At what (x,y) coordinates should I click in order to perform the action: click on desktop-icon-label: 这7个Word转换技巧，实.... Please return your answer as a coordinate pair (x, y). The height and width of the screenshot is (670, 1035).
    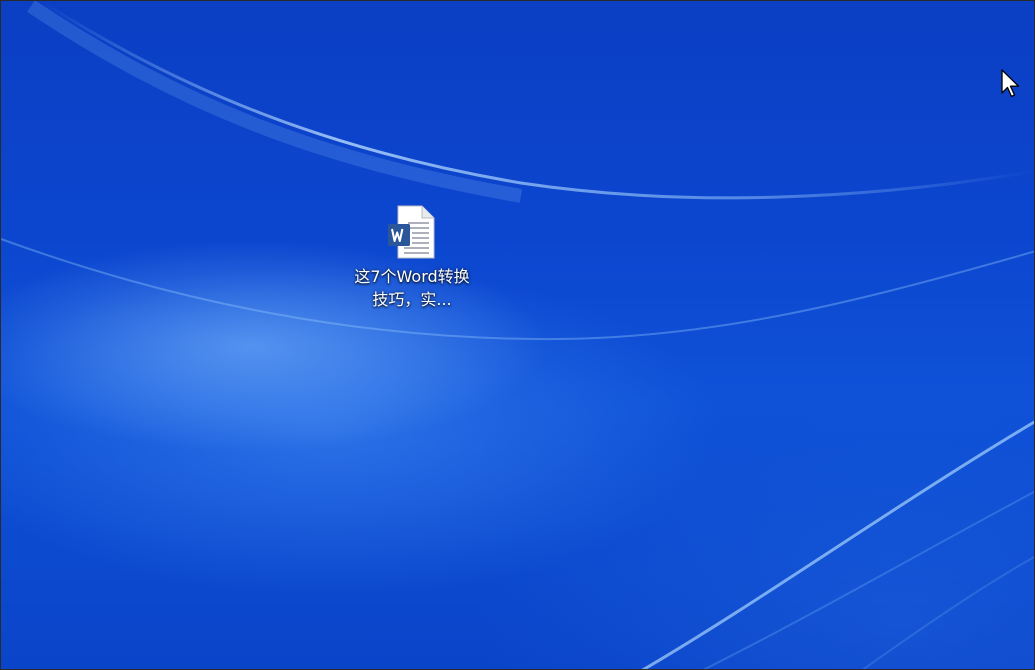
    Looking at the image, I should click on (412, 288).